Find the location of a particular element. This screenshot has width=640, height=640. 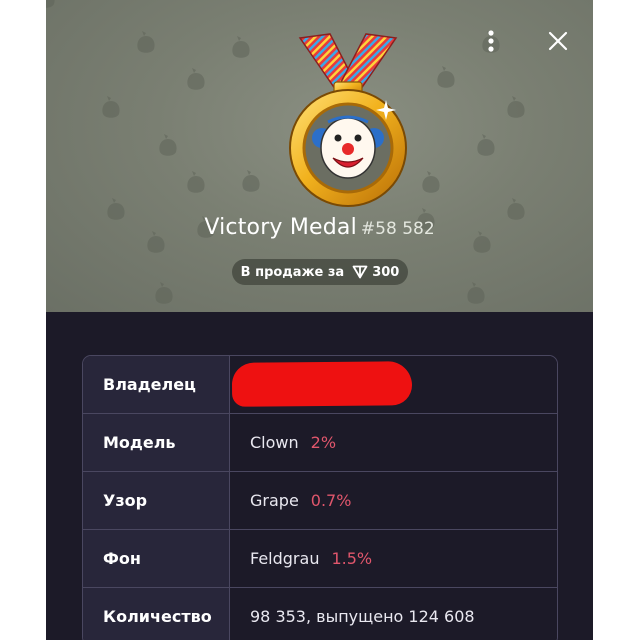

model-rarity: 2% is located at coordinates (323, 442).